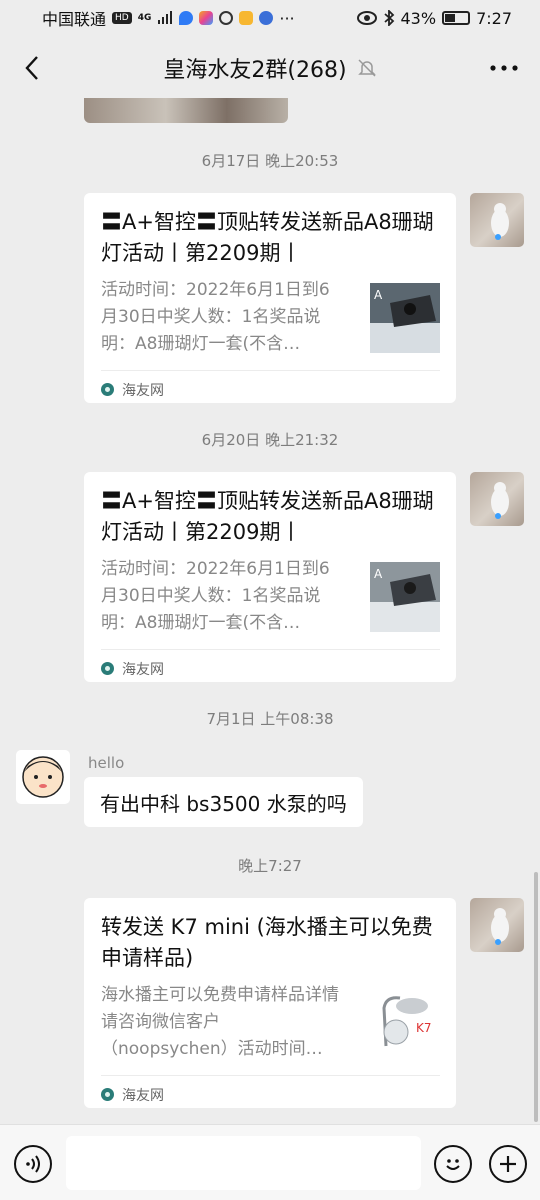 Image resolution: width=540 pixels, height=1200 pixels. What do you see at coordinates (536, 997) in the screenshot?
I see `scrollbar` at bounding box center [536, 997].